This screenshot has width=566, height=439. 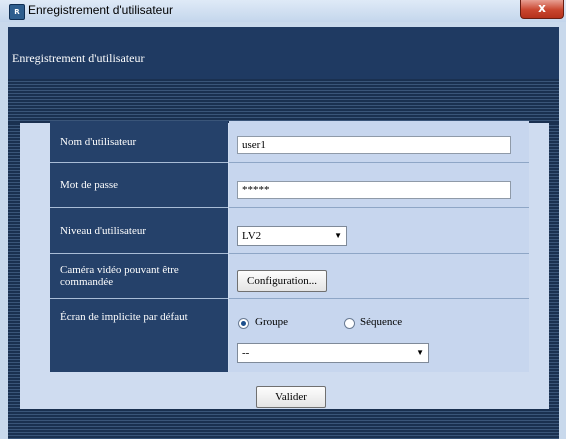 What do you see at coordinates (333, 353) in the screenshot?
I see `default-screen-select: -- ▼` at bounding box center [333, 353].